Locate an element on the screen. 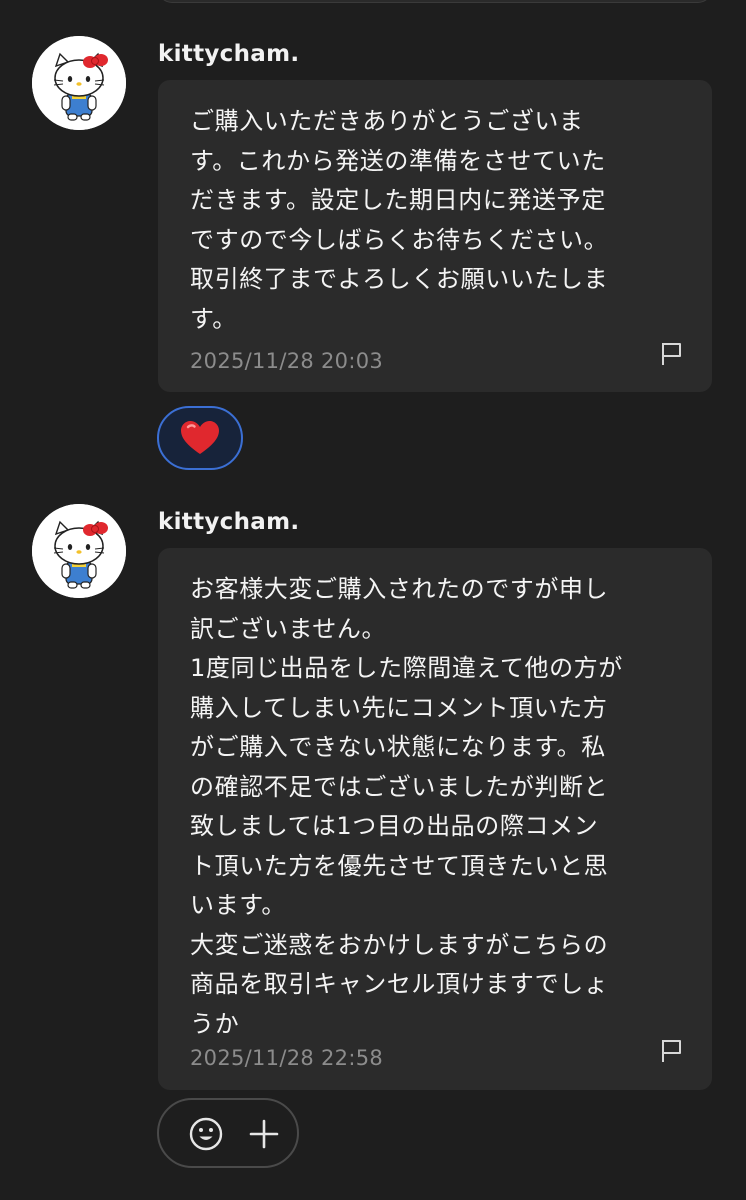  heart-reaction is located at coordinates (200, 438).